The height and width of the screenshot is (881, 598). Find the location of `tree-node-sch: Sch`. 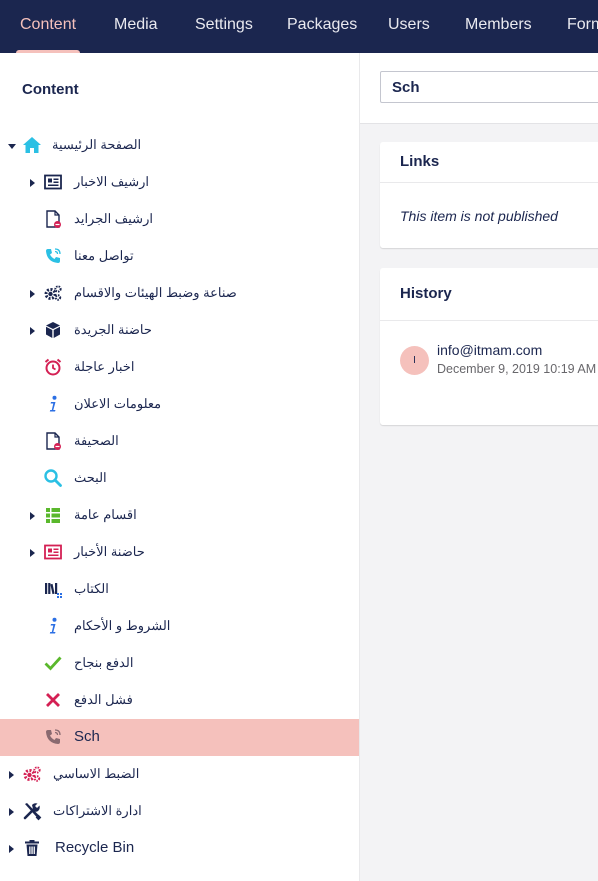

tree-node-sch: Sch is located at coordinates (179, 737).